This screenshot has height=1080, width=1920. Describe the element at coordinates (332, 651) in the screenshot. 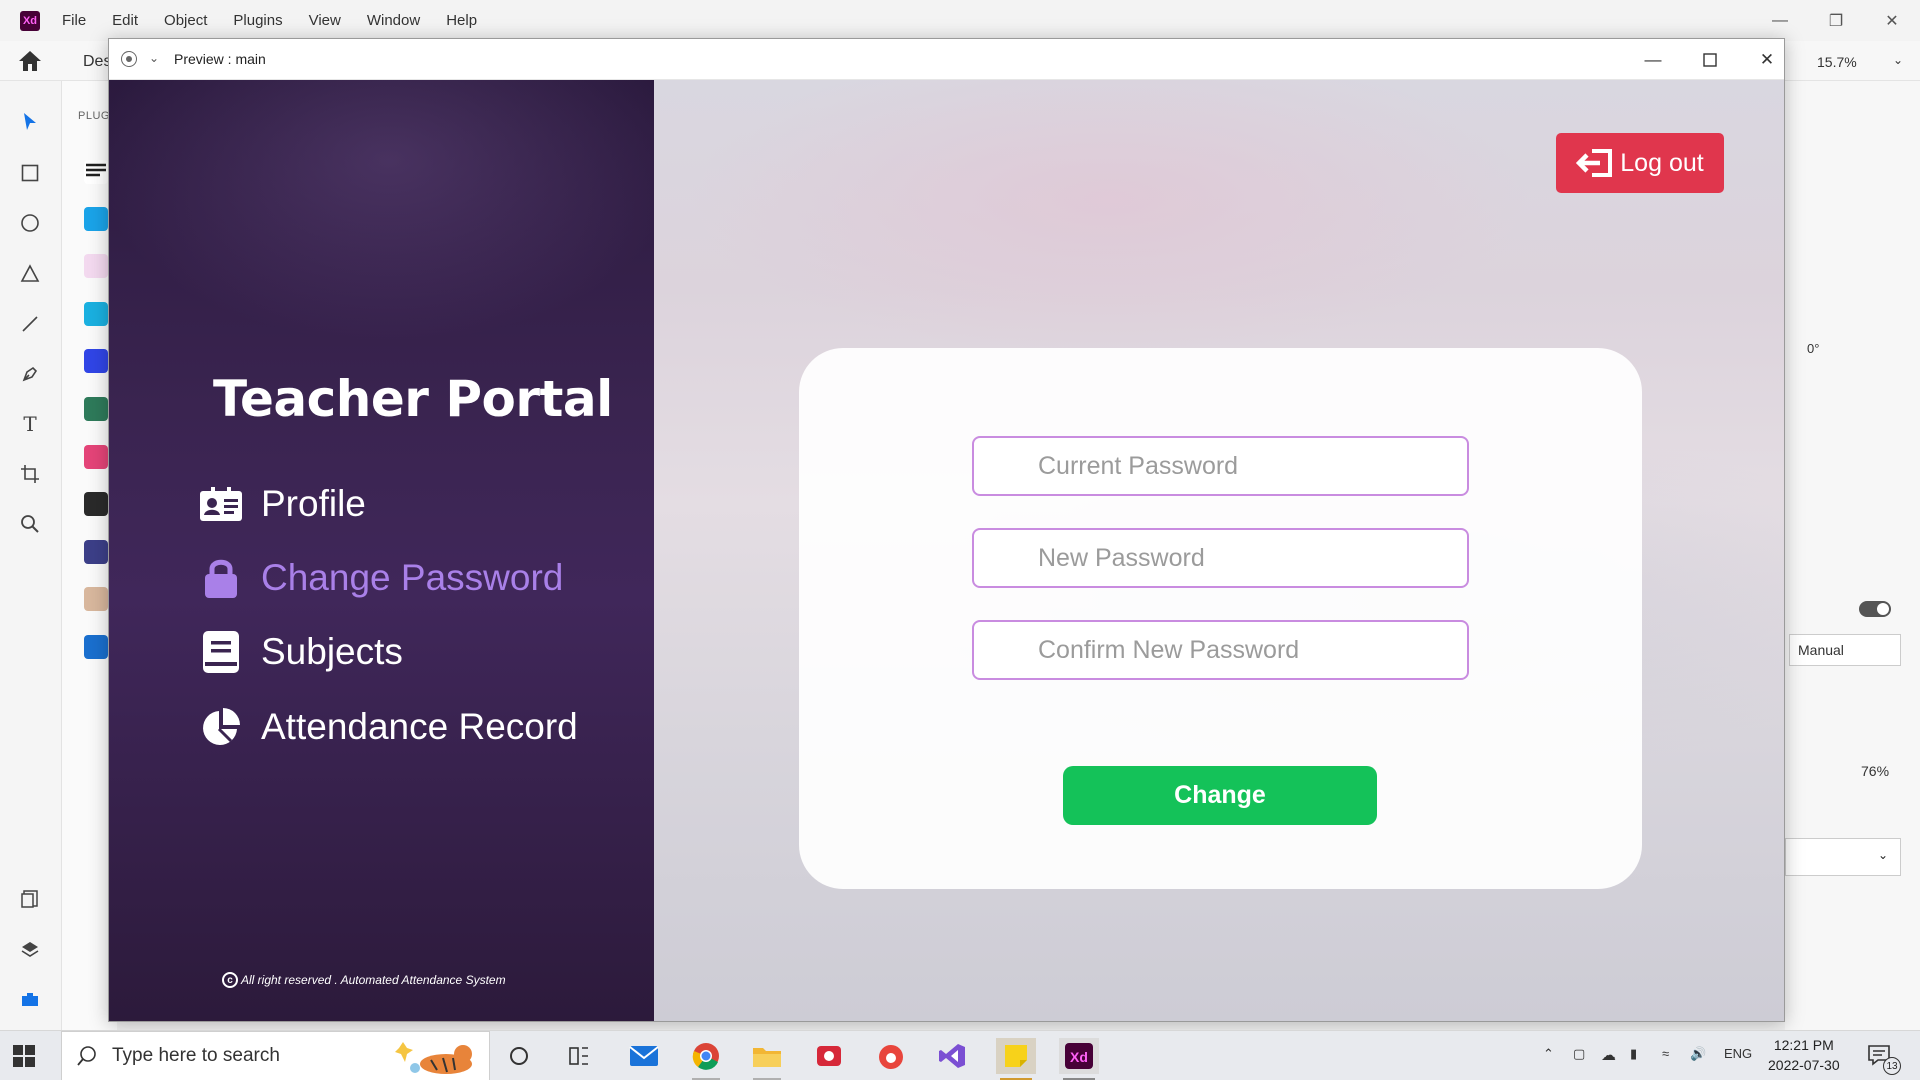

I see `nav-label-subjects: Subjects` at that location.